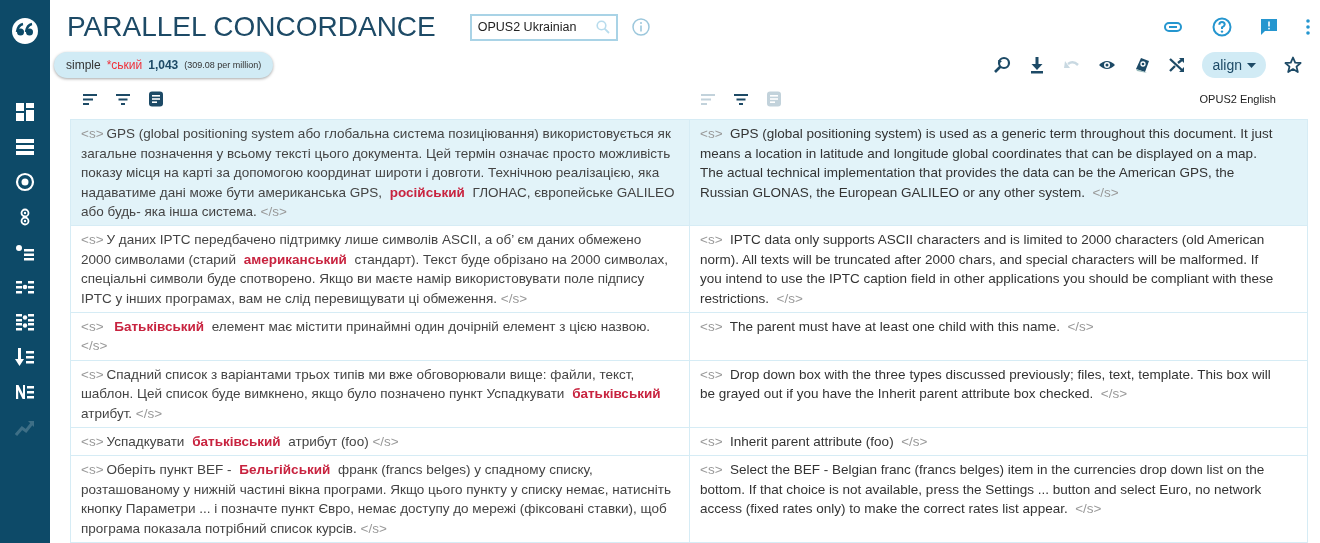 The image size is (1320, 543). Describe the element at coordinates (25, 112) in the screenshot. I see `dashboard-icon` at that location.